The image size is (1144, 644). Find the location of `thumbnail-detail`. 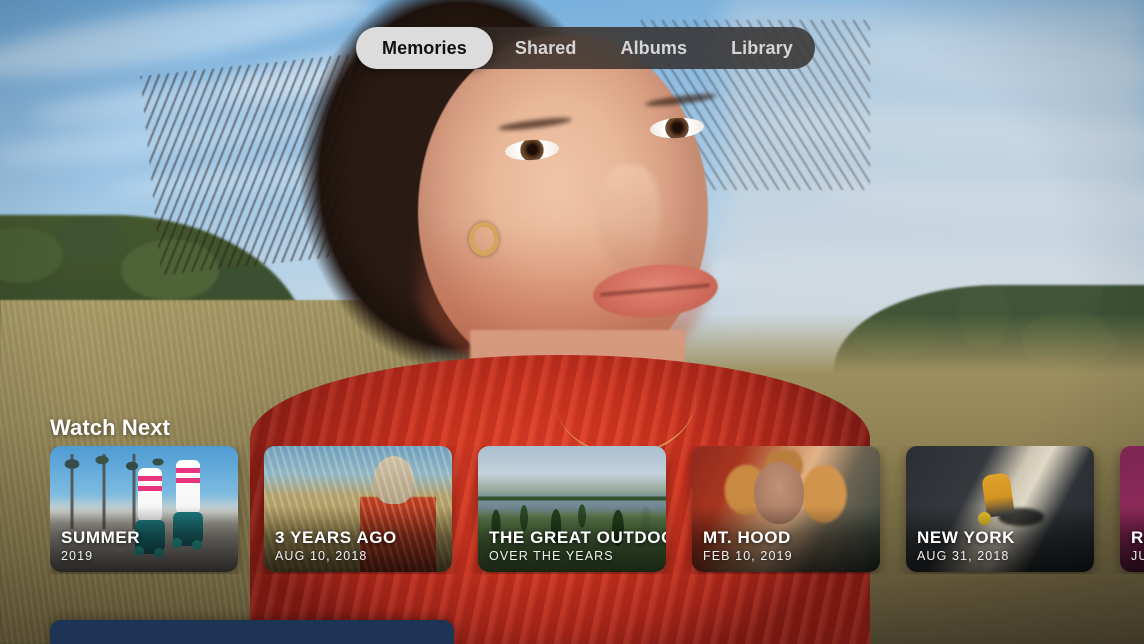

thumbnail-detail is located at coordinates (394, 480).